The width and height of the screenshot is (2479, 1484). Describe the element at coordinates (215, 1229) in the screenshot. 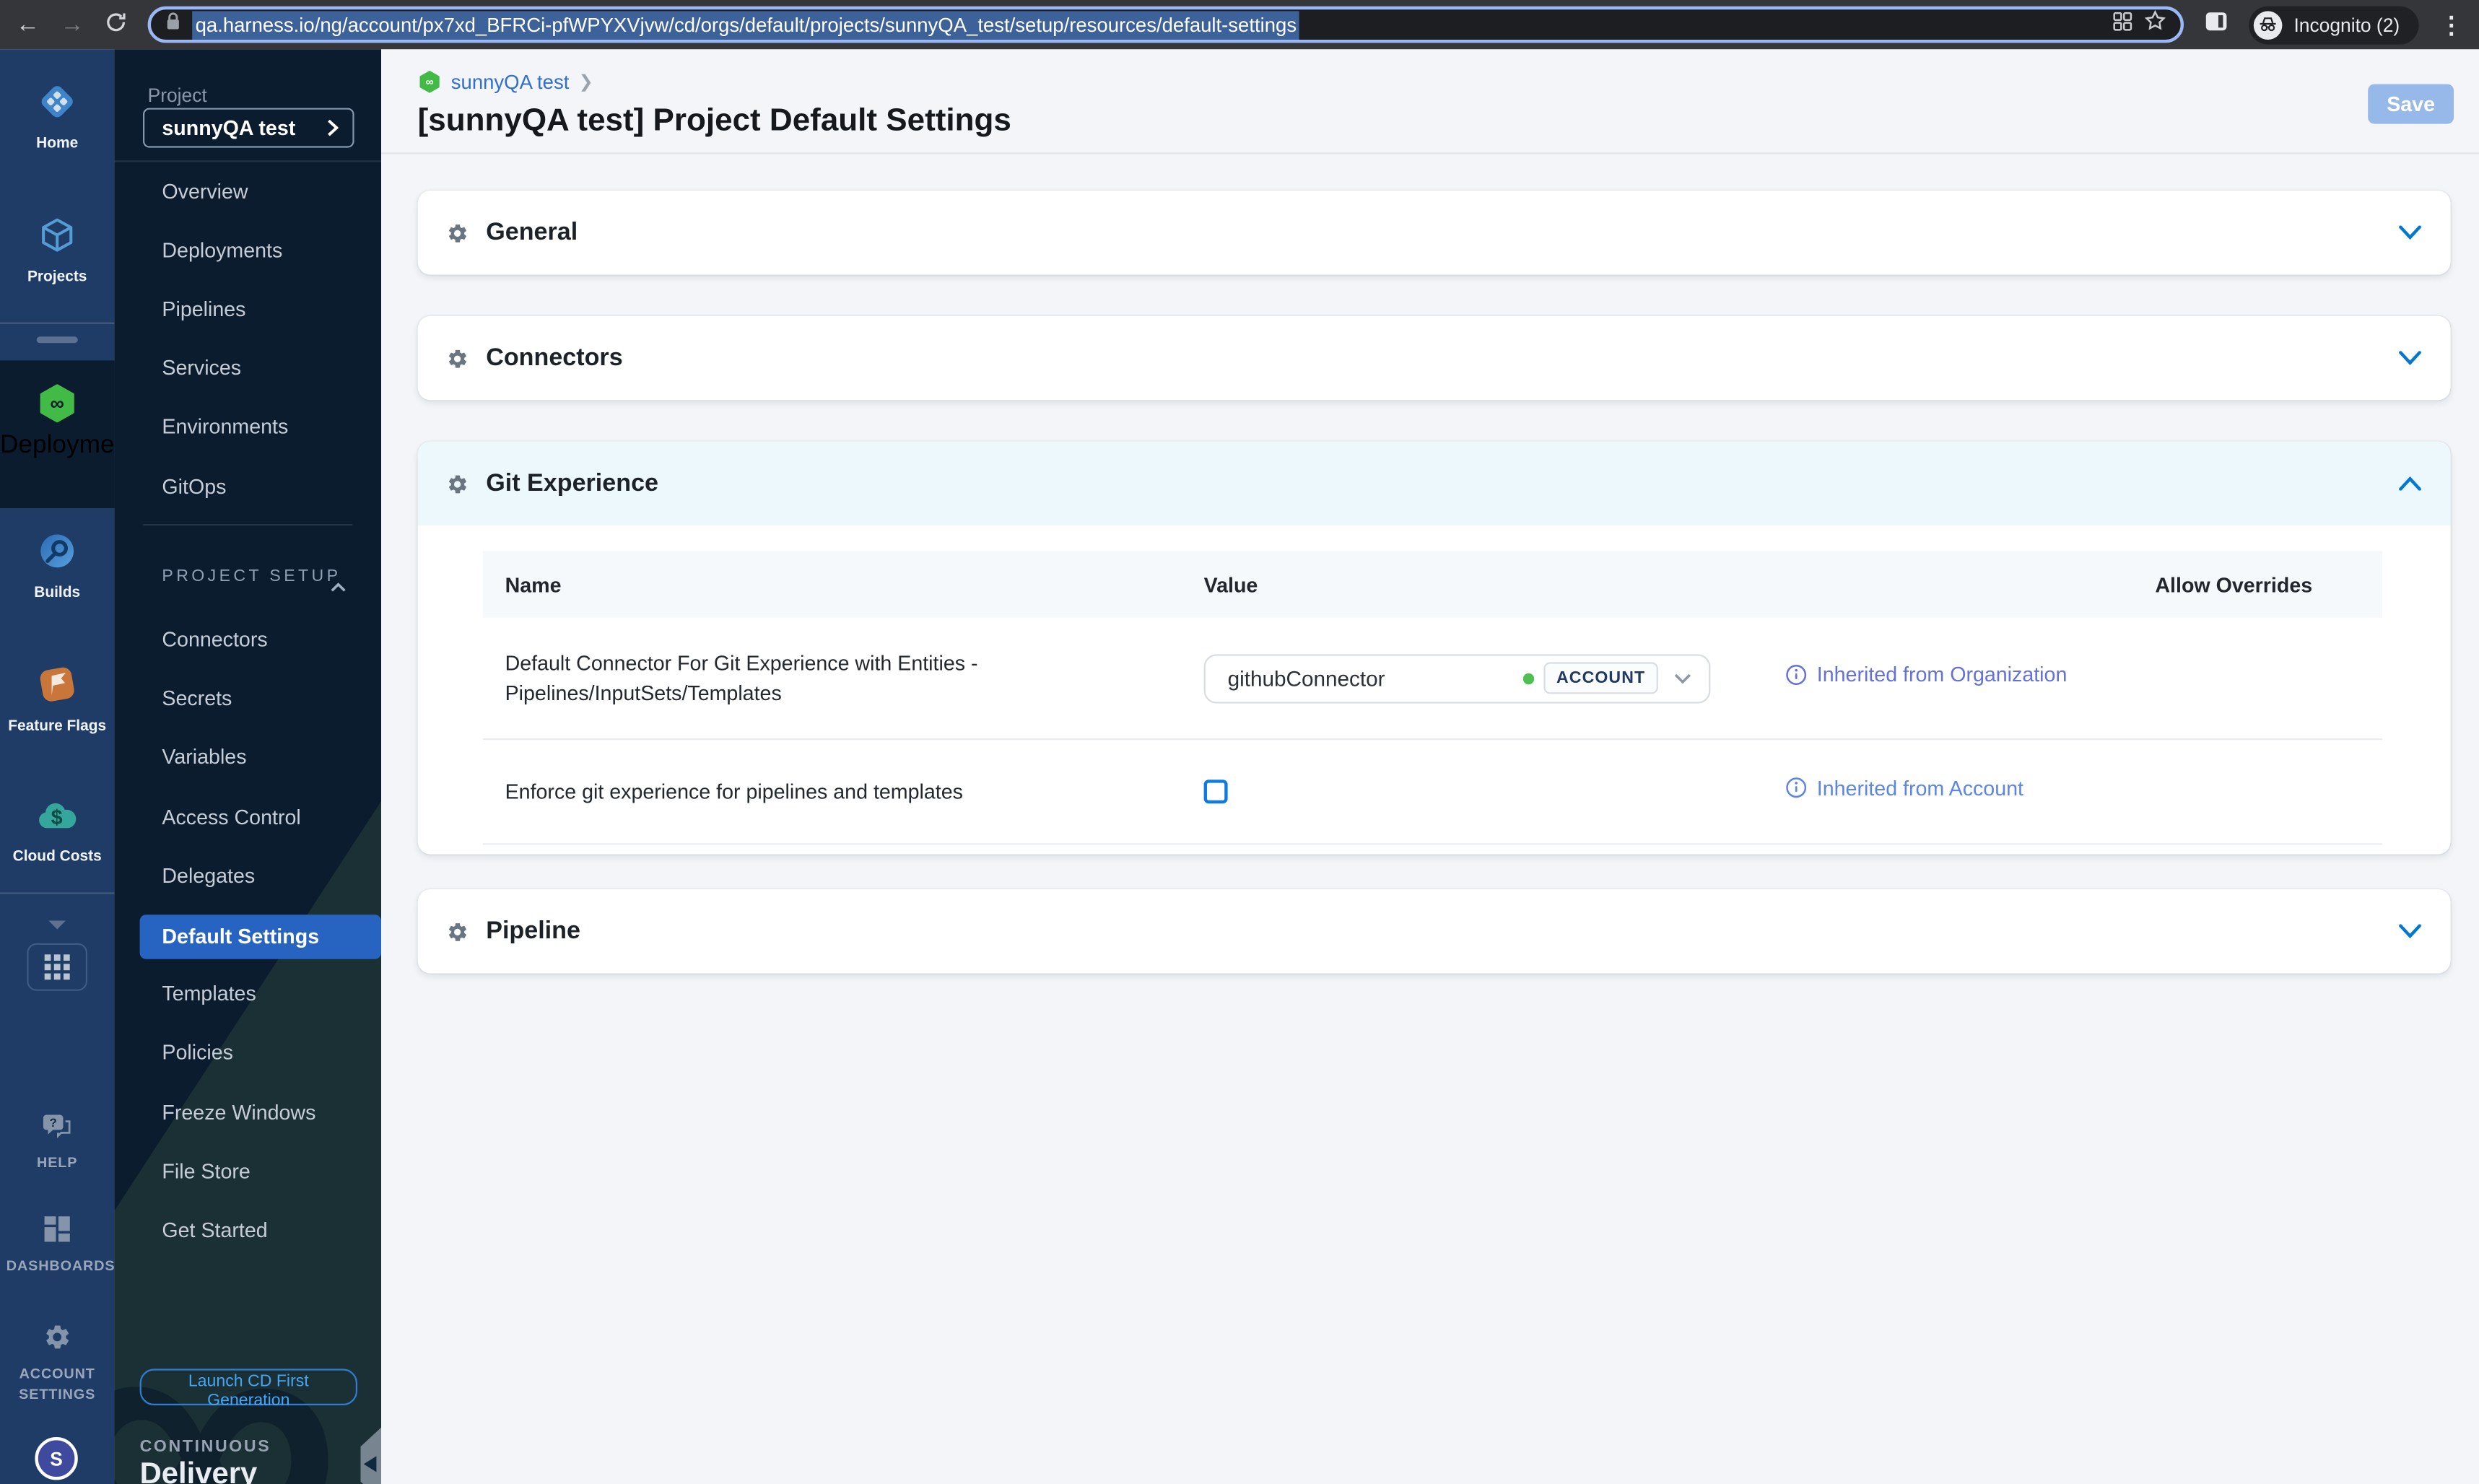

I see `sidebar-item-get-started: Get Started` at that location.